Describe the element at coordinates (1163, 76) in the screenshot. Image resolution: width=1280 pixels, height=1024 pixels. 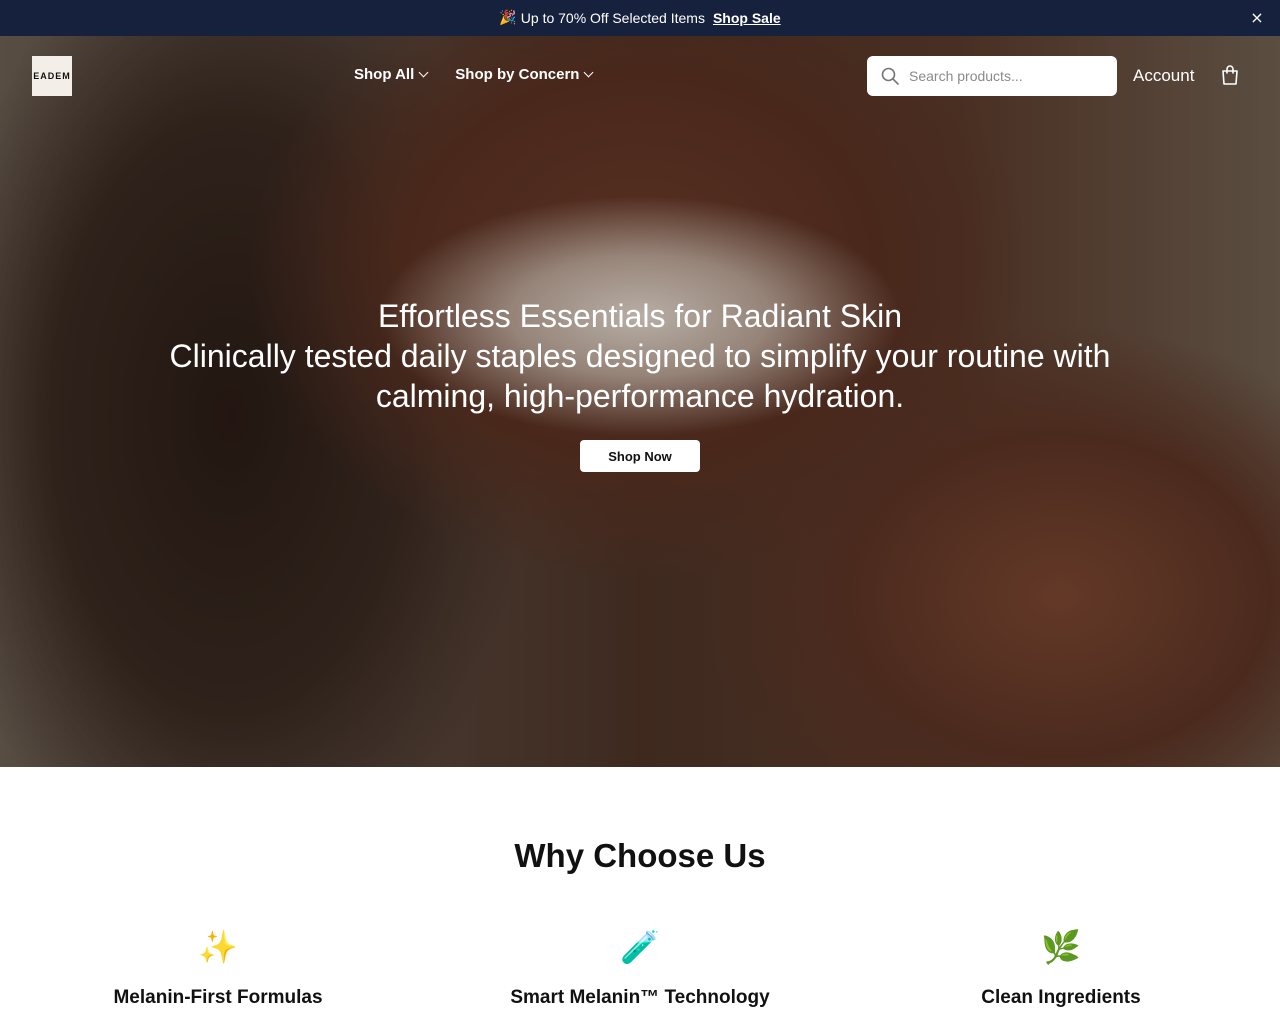
I see `account-link: Account` at that location.